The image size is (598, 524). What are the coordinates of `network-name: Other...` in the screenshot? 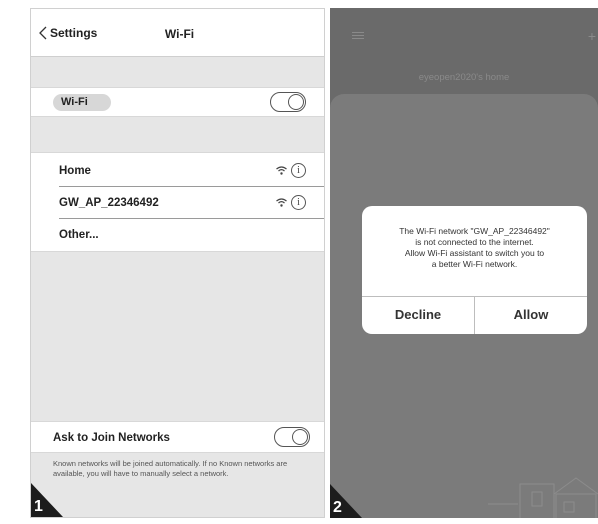 It's located at (79, 235).